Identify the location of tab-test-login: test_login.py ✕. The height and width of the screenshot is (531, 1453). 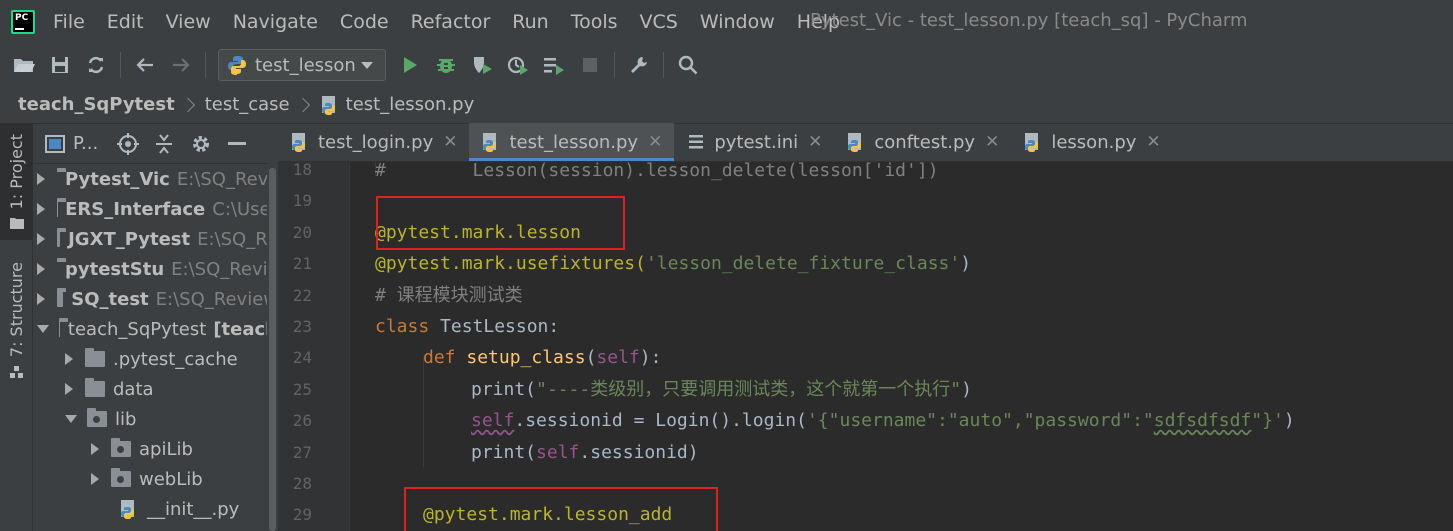
(373, 142).